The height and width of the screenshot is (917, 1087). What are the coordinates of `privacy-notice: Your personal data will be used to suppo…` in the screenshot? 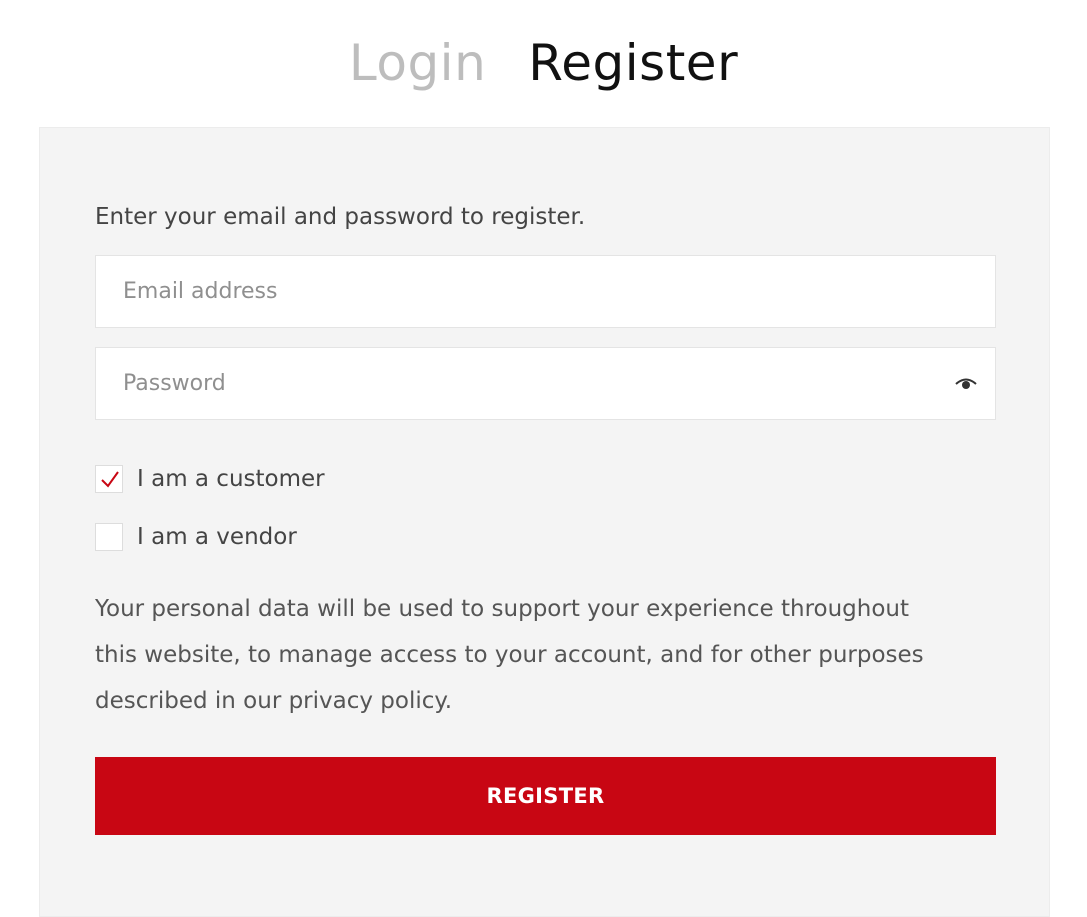 It's located at (550, 655).